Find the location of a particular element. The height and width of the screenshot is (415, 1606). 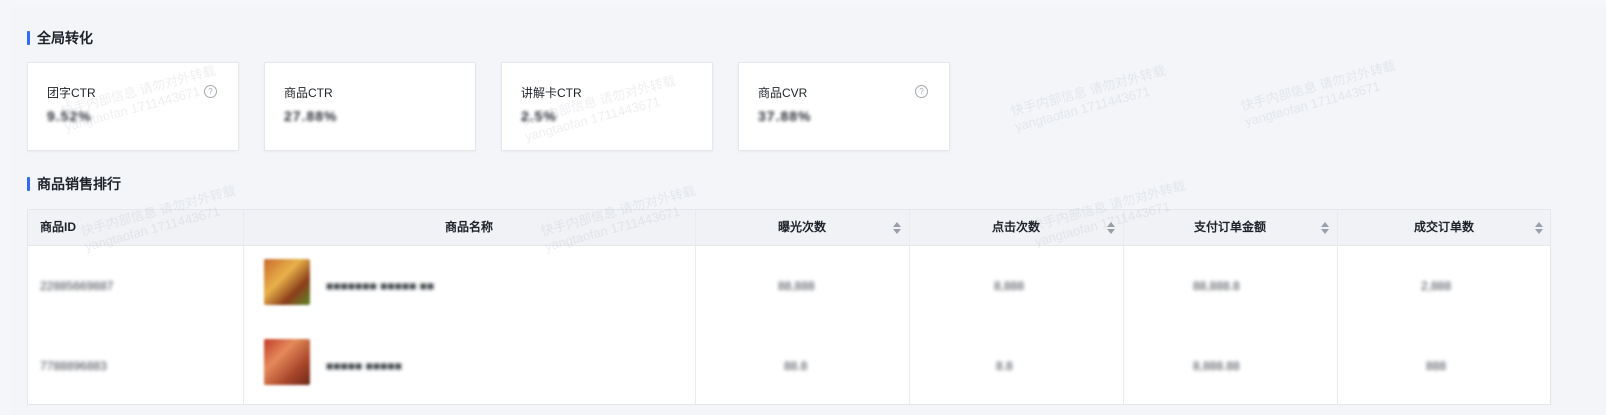

table-header: 商品ID 商品名称 曝光次数 点击次数 支付订单金额 成交订单数 is located at coordinates (789, 228).